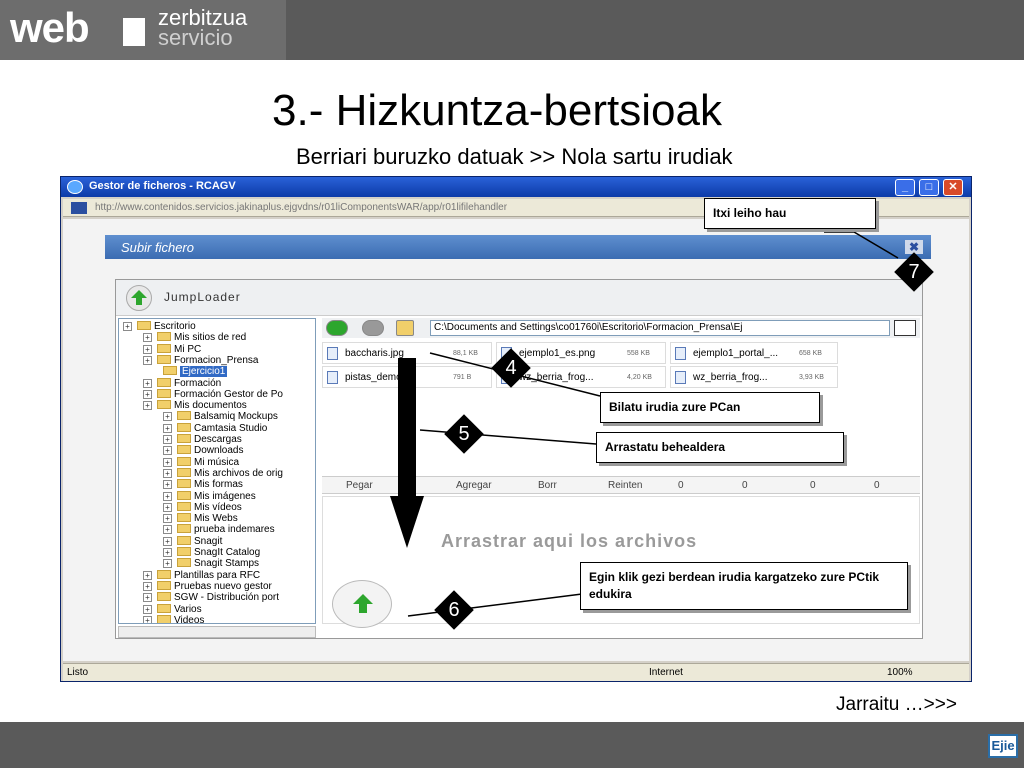 This screenshot has width=1024, height=768. I want to click on tree-item: + Pruebas nuevo gestor, so click(207, 586).